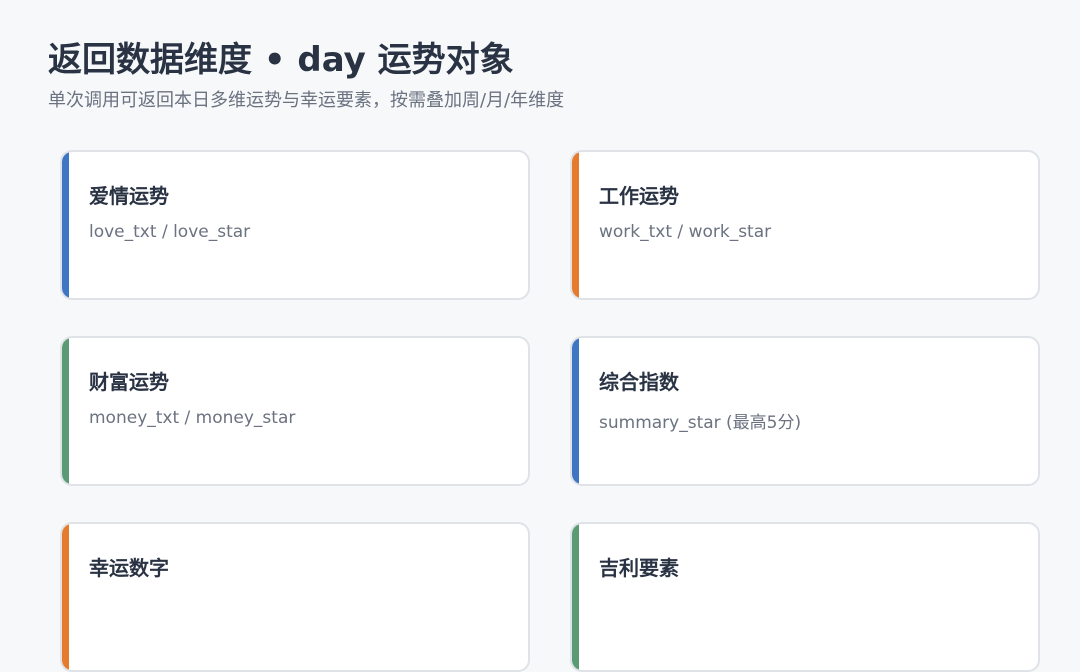 This screenshot has width=1080, height=672. What do you see at coordinates (129, 196) in the screenshot?
I see `card-title: 爱情运势` at bounding box center [129, 196].